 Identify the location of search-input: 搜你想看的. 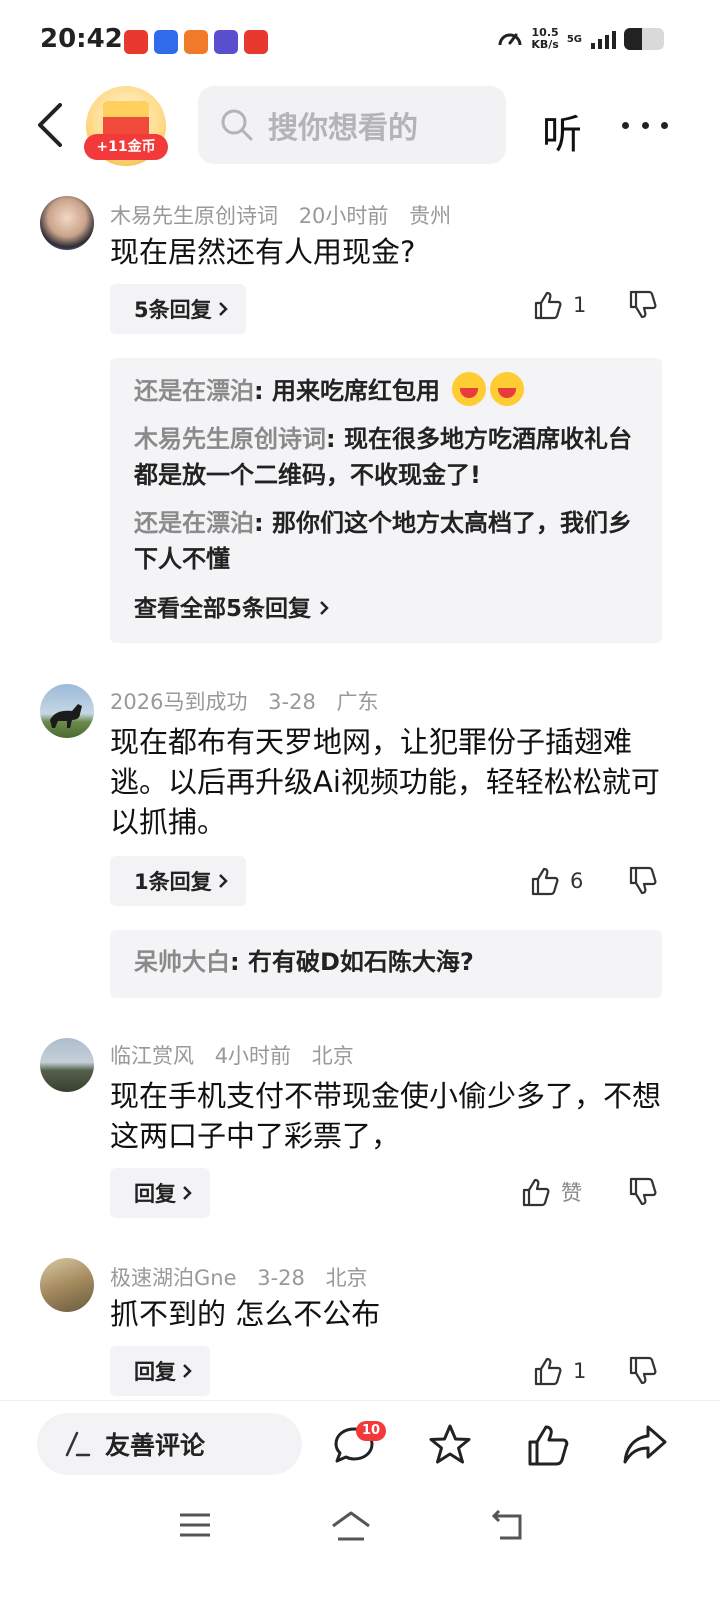
(352, 125).